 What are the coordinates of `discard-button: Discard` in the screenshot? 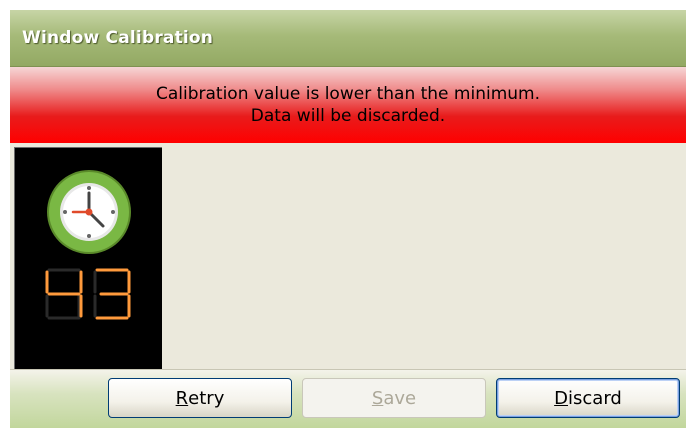 It's located at (588, 398).